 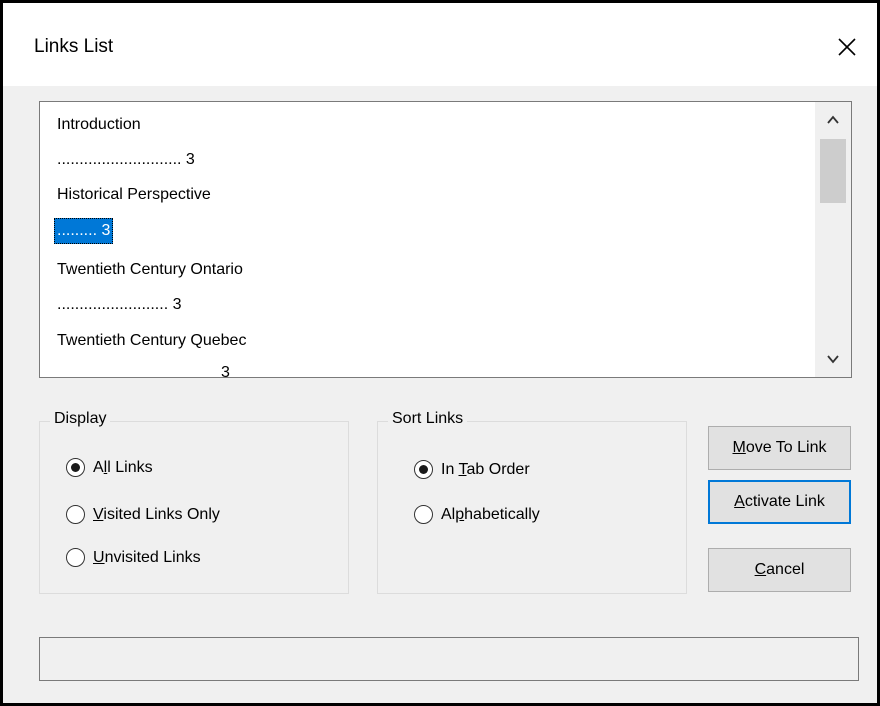 I want to click on vertical-scrollbar, so click(x=833, y=239).